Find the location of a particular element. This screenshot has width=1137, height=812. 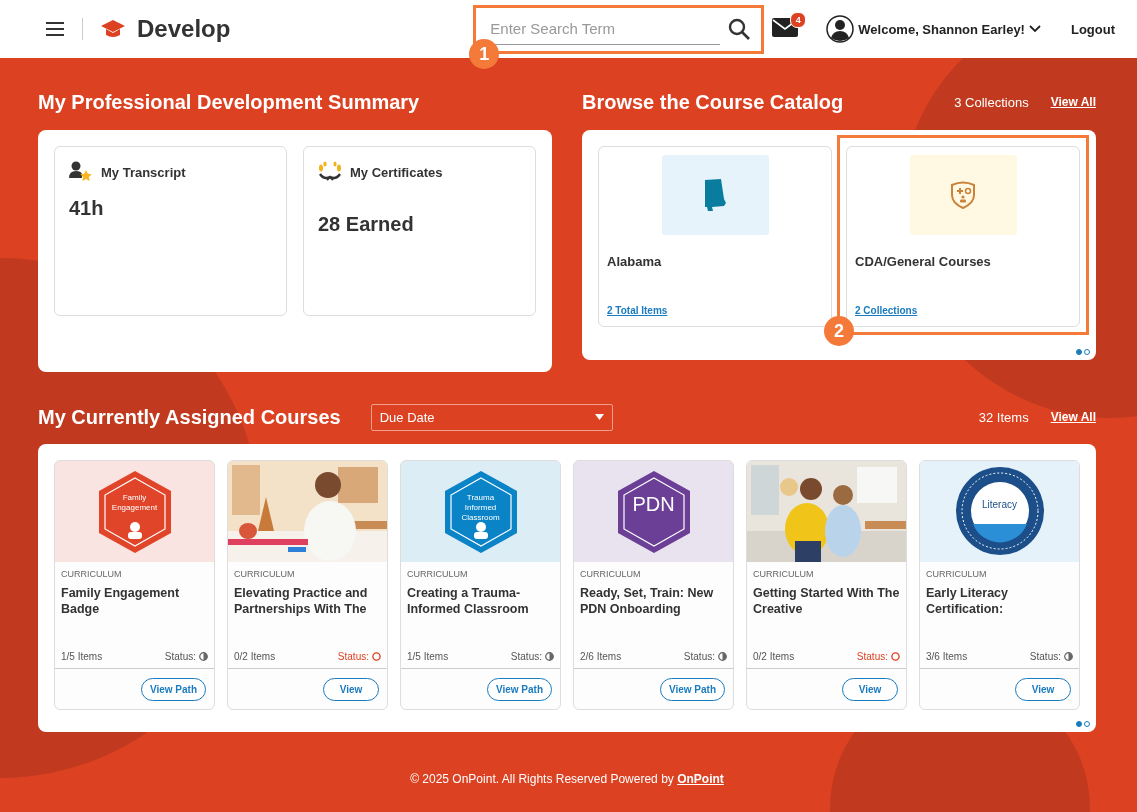

course-count: 32 Items is located at coordinates (1003, 417).